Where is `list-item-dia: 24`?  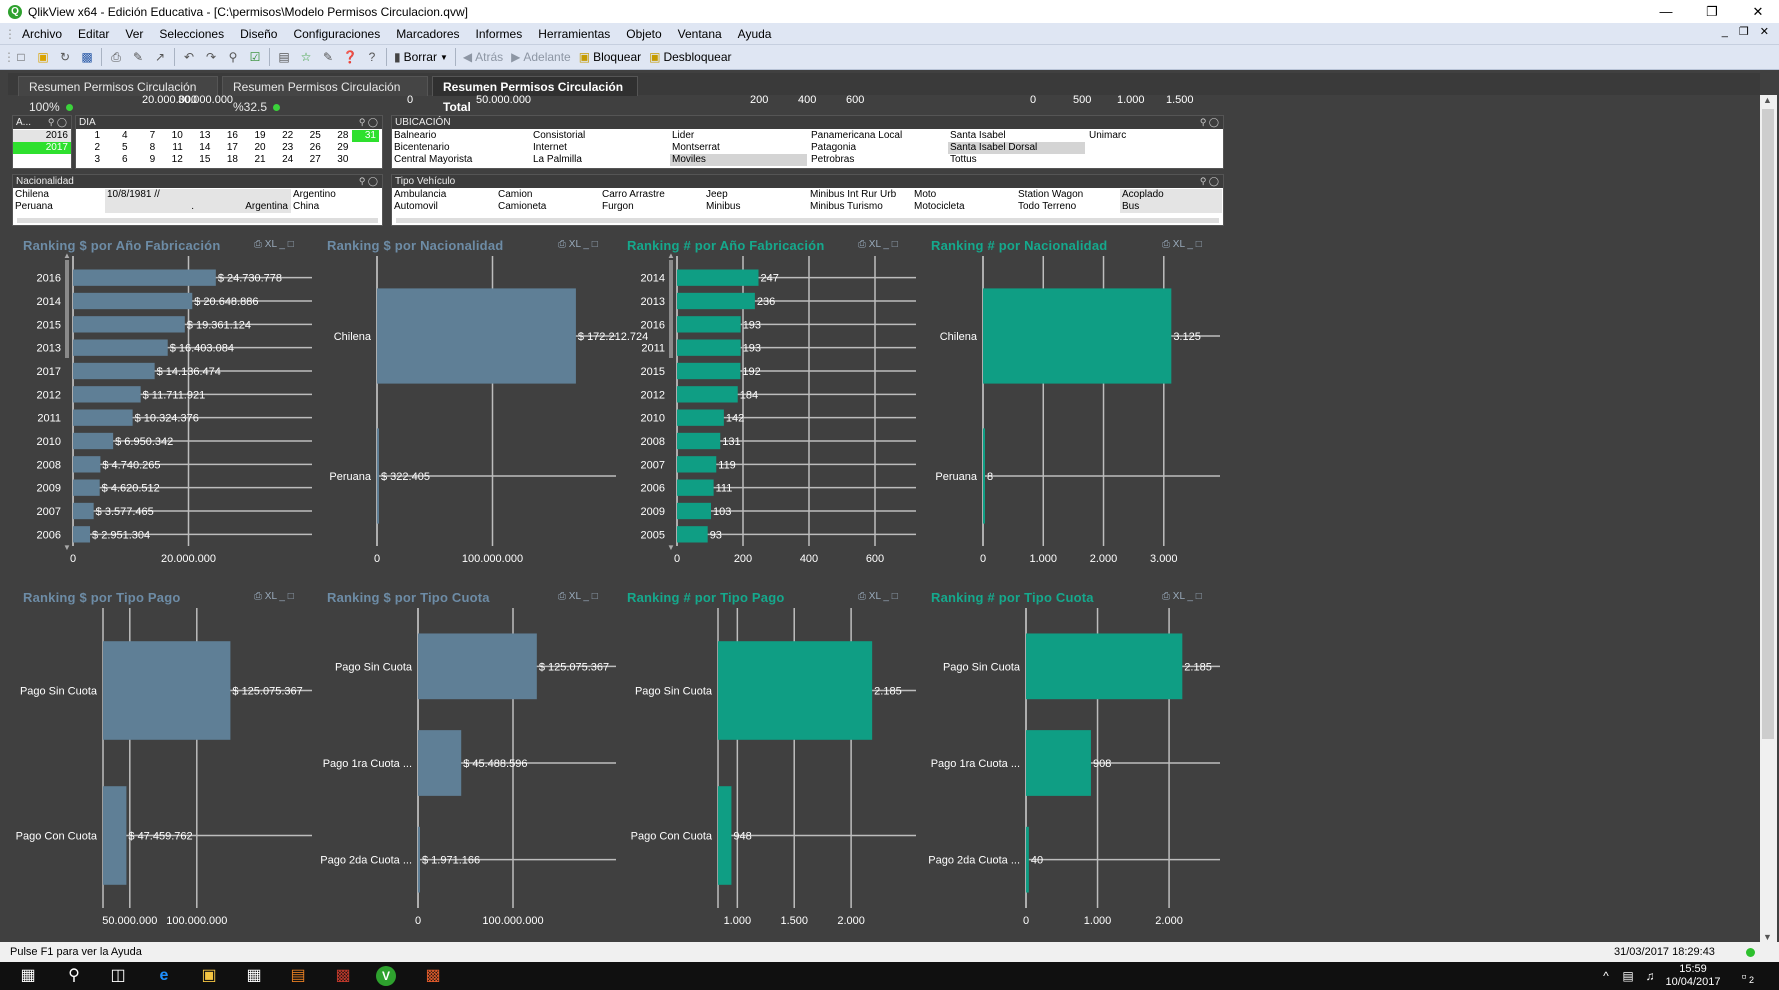 list-item-dia: 24 is located at coordinates (282, 160).